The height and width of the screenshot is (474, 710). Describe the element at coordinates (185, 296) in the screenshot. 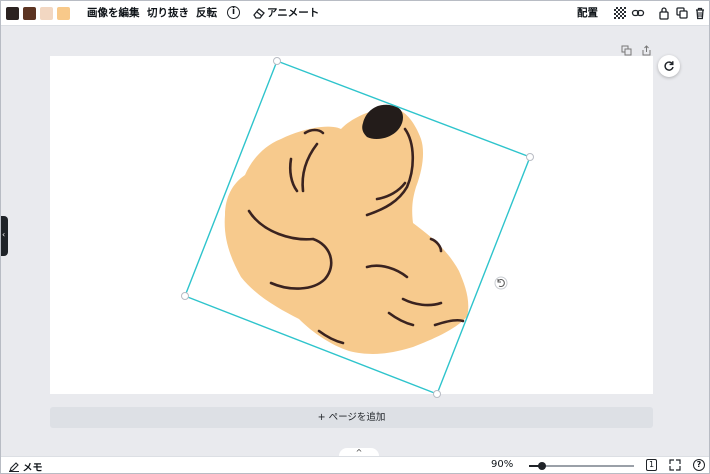

I see `resize-handle-left` at that location.